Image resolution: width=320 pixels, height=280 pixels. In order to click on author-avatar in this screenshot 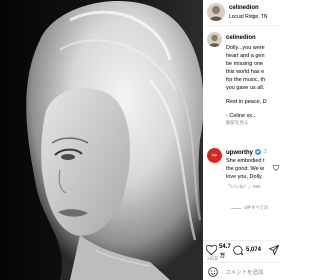, I will do `click(216, 12)`.